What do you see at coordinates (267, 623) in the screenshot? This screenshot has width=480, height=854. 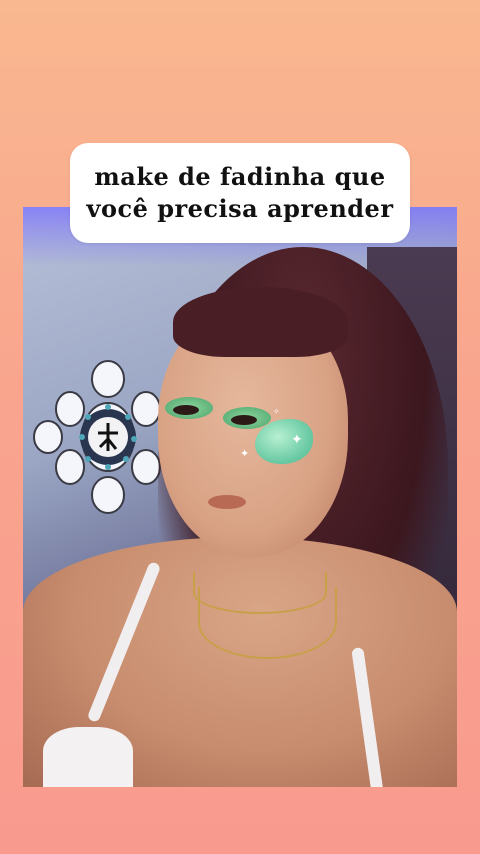 I see `necklace-long` at bounding box center [267, 623].